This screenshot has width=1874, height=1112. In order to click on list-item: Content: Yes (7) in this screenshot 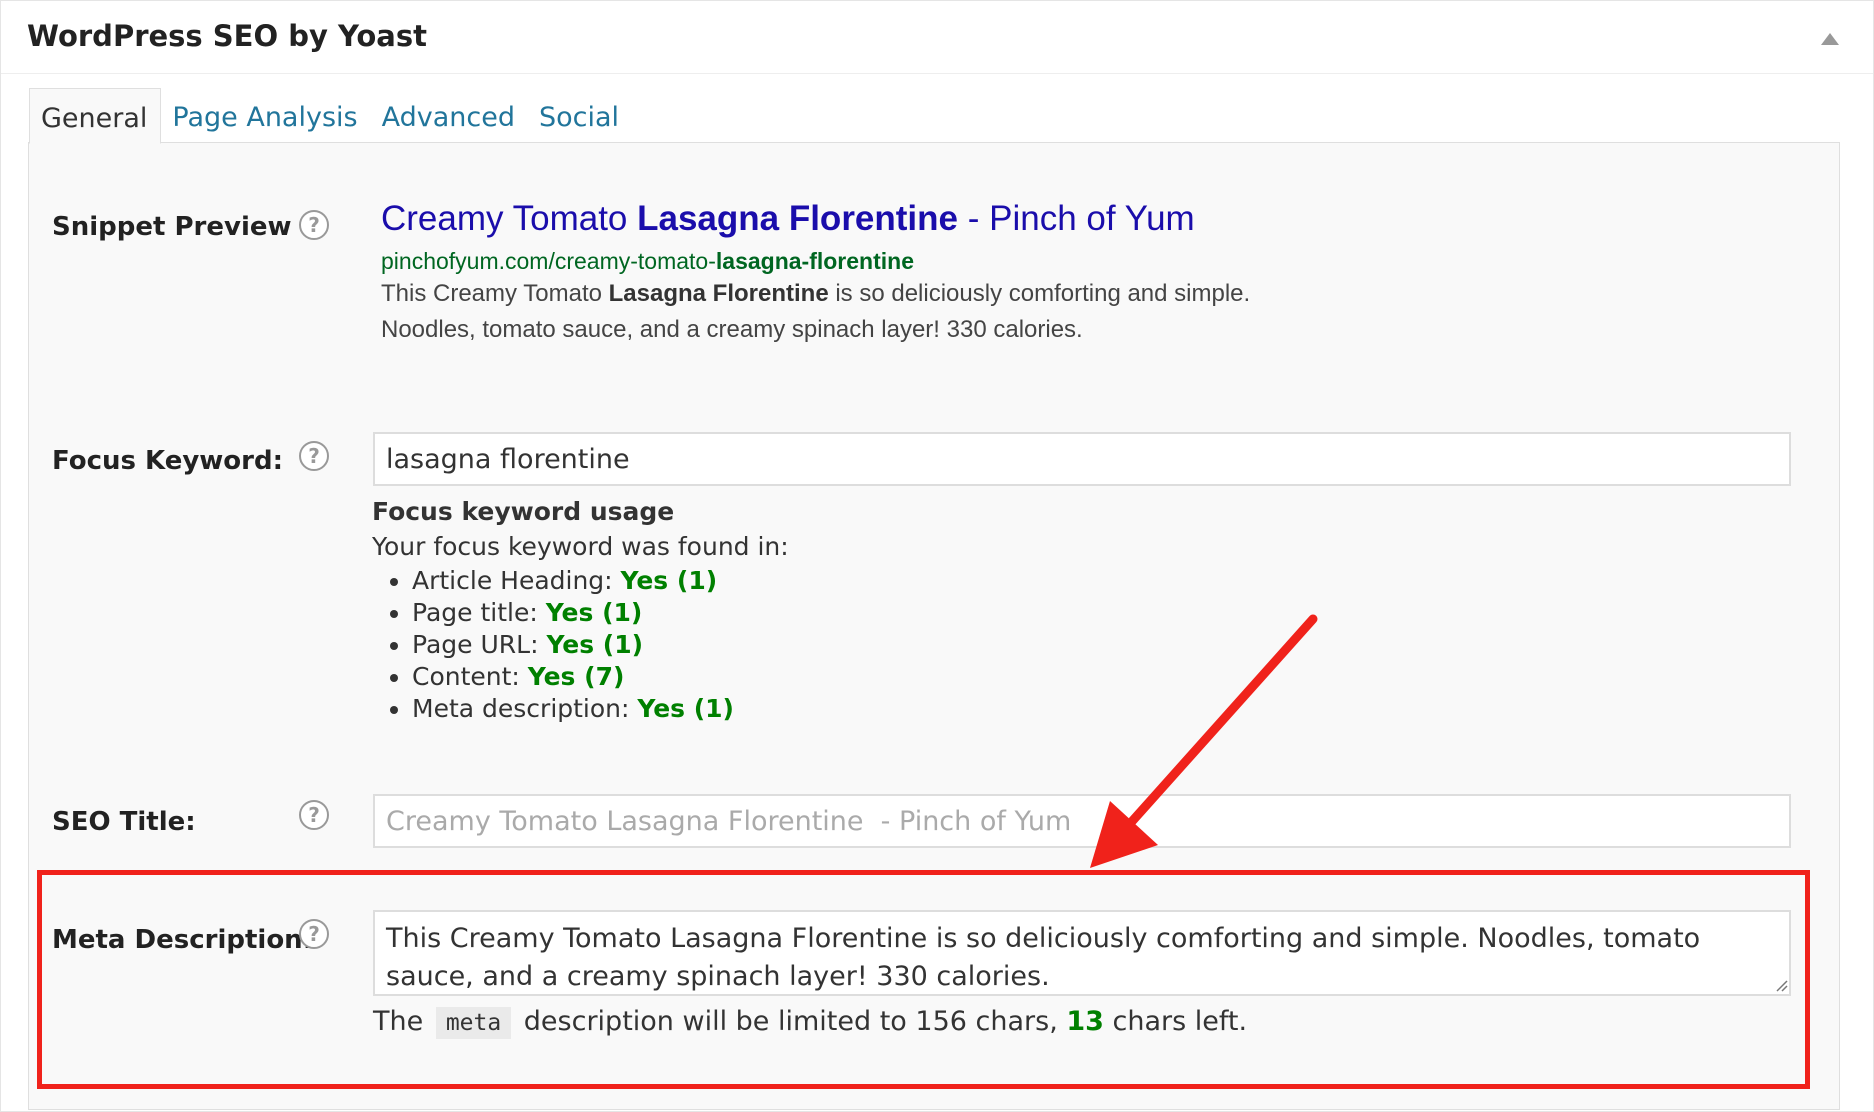, I will do `click(600, 677)`.